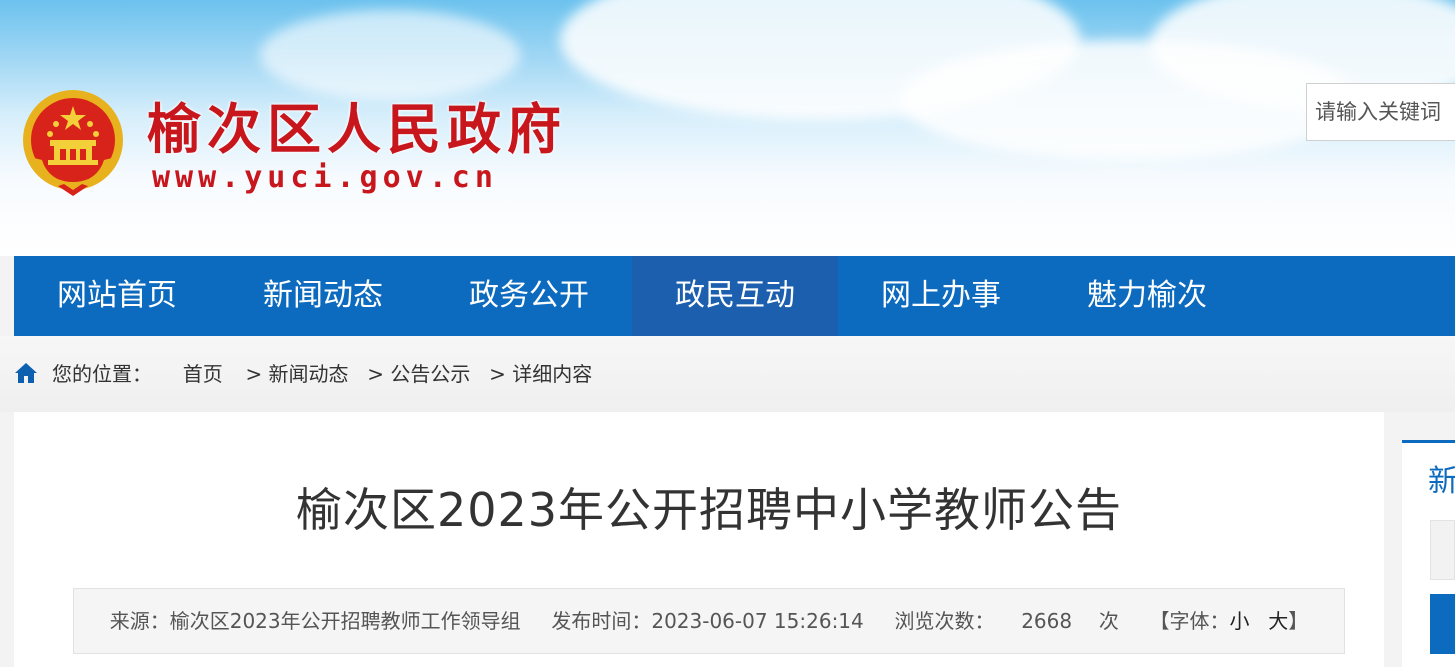 Image resolution: width=1455 pixels, height=667 pixels. I want to click on breadcrumb-prefix: 您的位置：, so click(102, 374).